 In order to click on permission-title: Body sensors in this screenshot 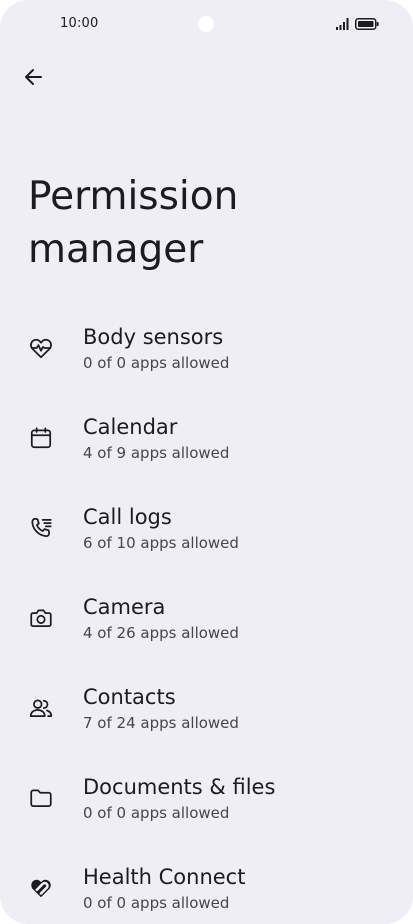, I will do `click(153, 337)`.